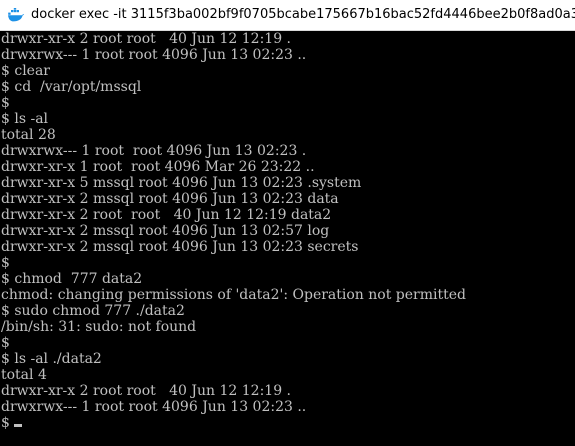 The width and height of the screenshot is (575, 446). Describe the element at coordinates (25, 71) in the screenshot. I see `terminal-line: $ clear` at that location.